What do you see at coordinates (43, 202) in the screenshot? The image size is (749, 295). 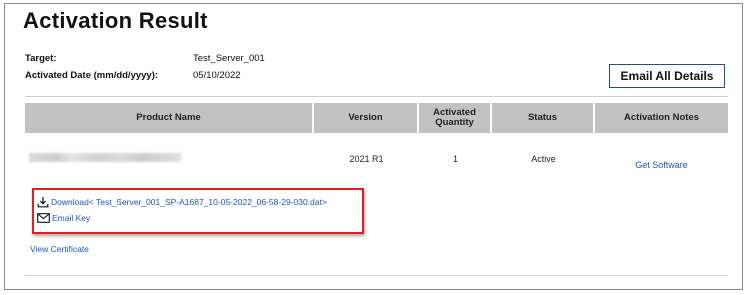 I see `download-icon` at bounding box center [43, 202].